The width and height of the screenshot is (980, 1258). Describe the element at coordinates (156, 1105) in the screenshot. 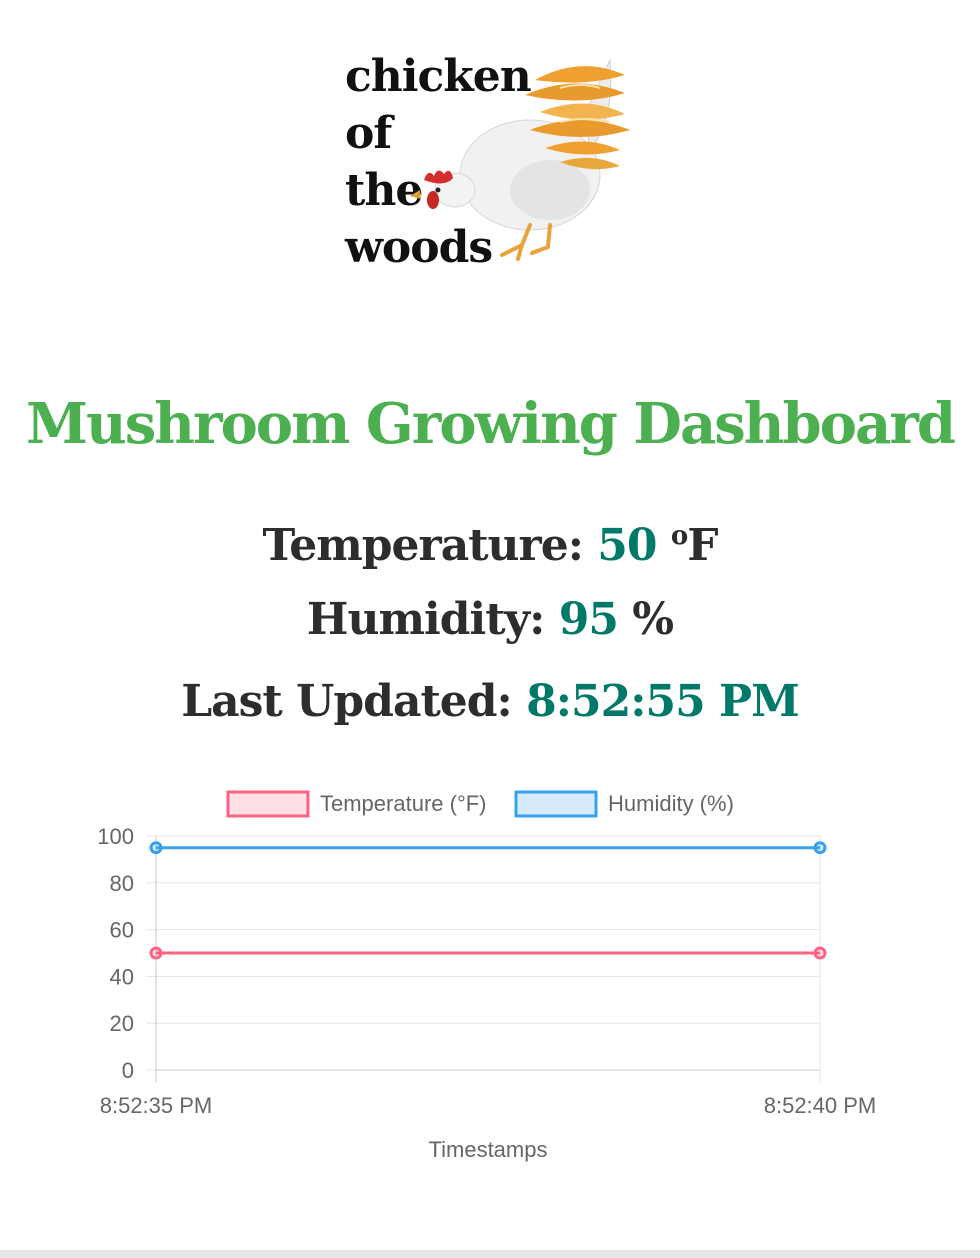

I see `x-tick-label: 8:52:35 PM` at that location.